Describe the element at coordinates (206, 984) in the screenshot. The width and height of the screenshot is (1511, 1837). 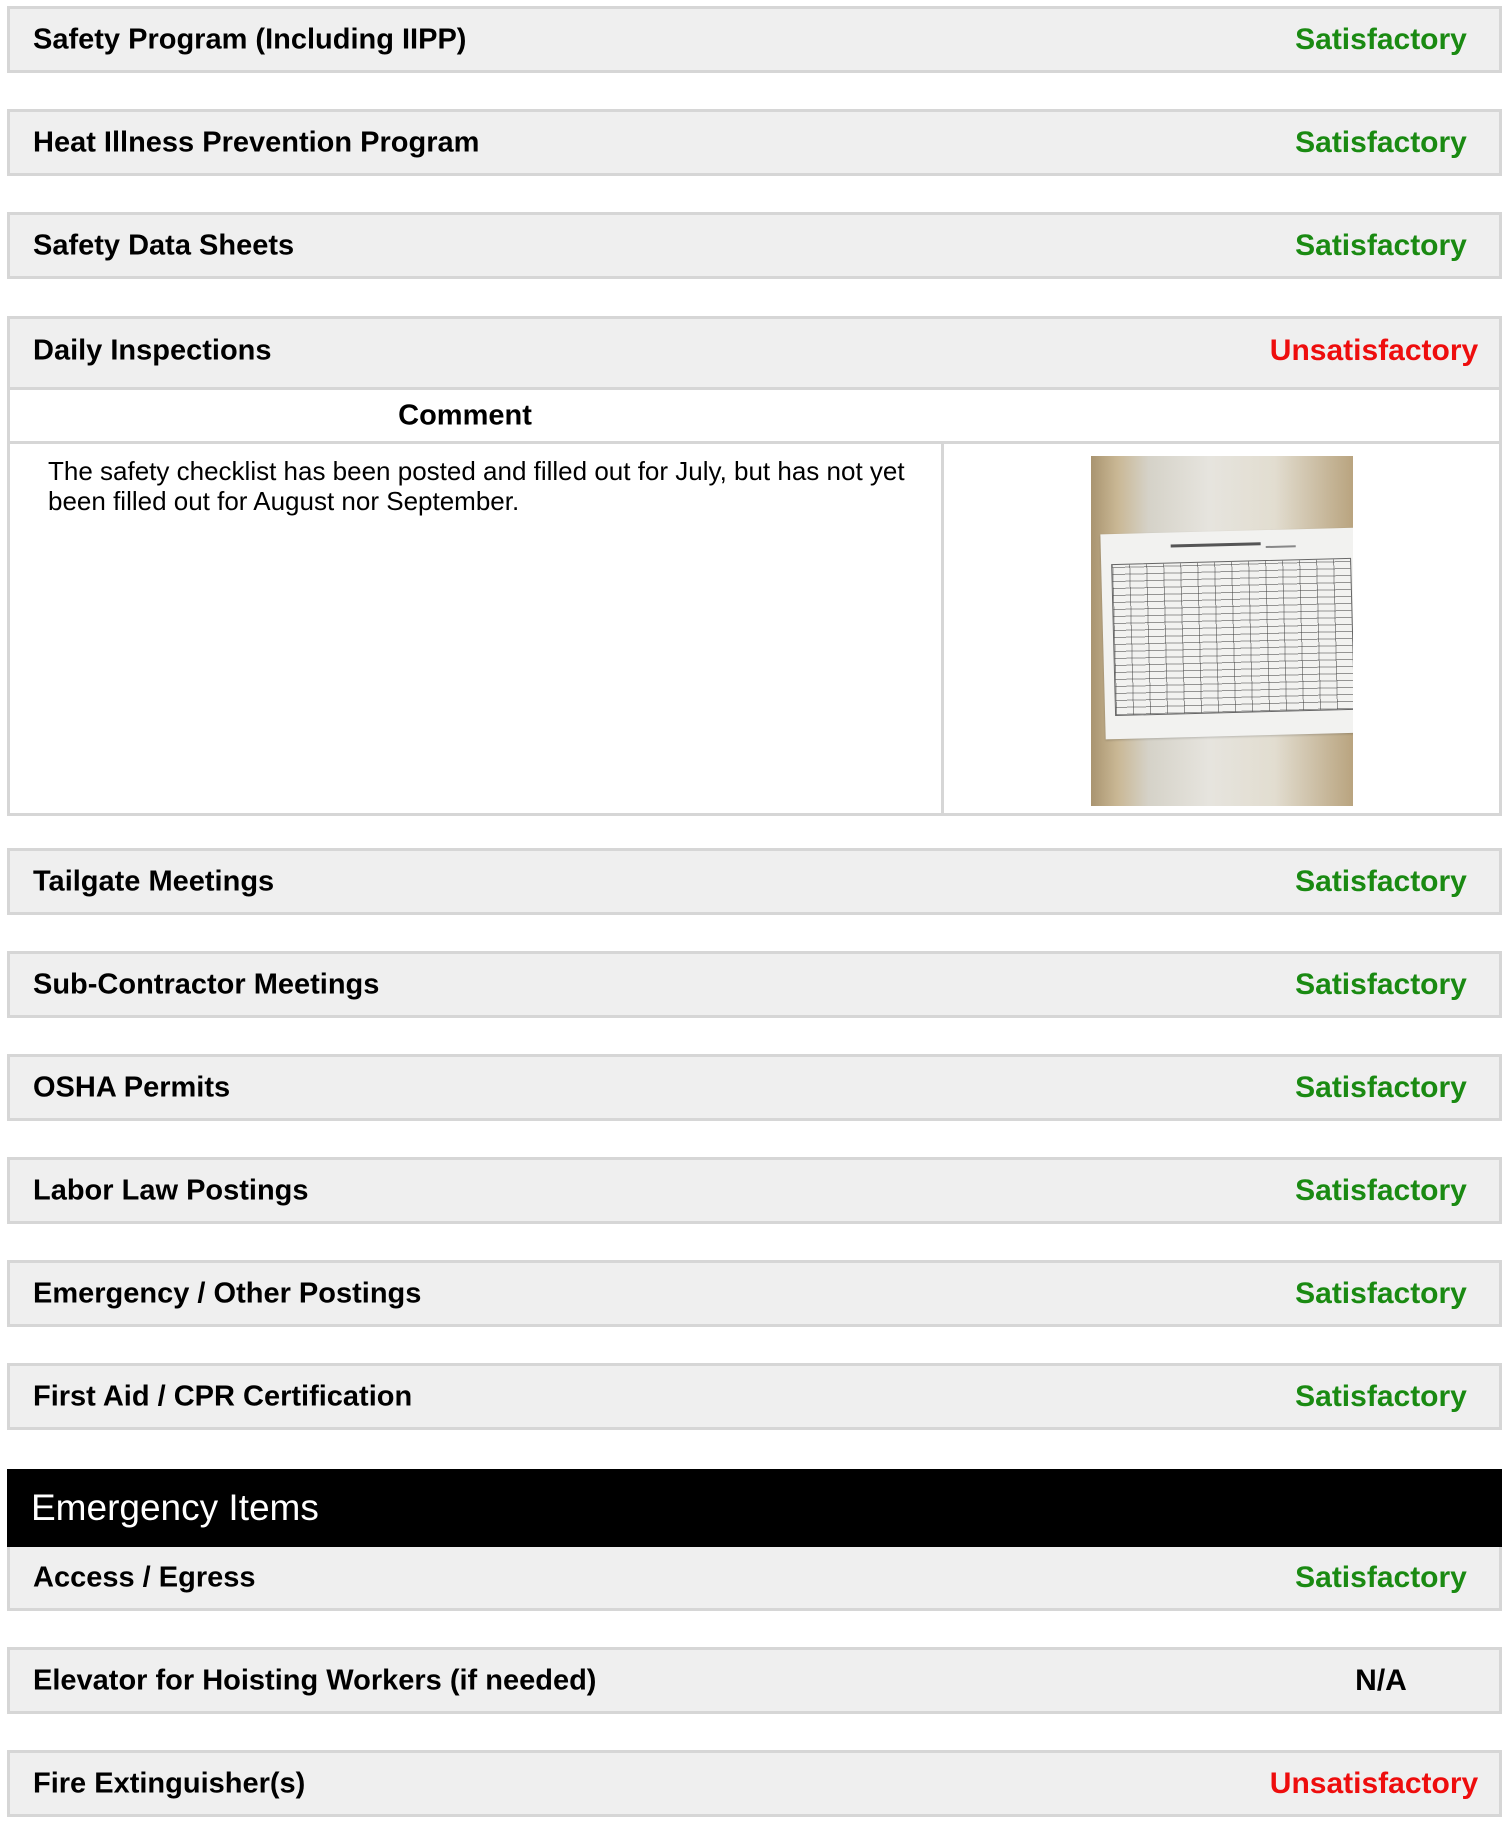
I see `row-label: Sub-Contractor Meetings` at that location.